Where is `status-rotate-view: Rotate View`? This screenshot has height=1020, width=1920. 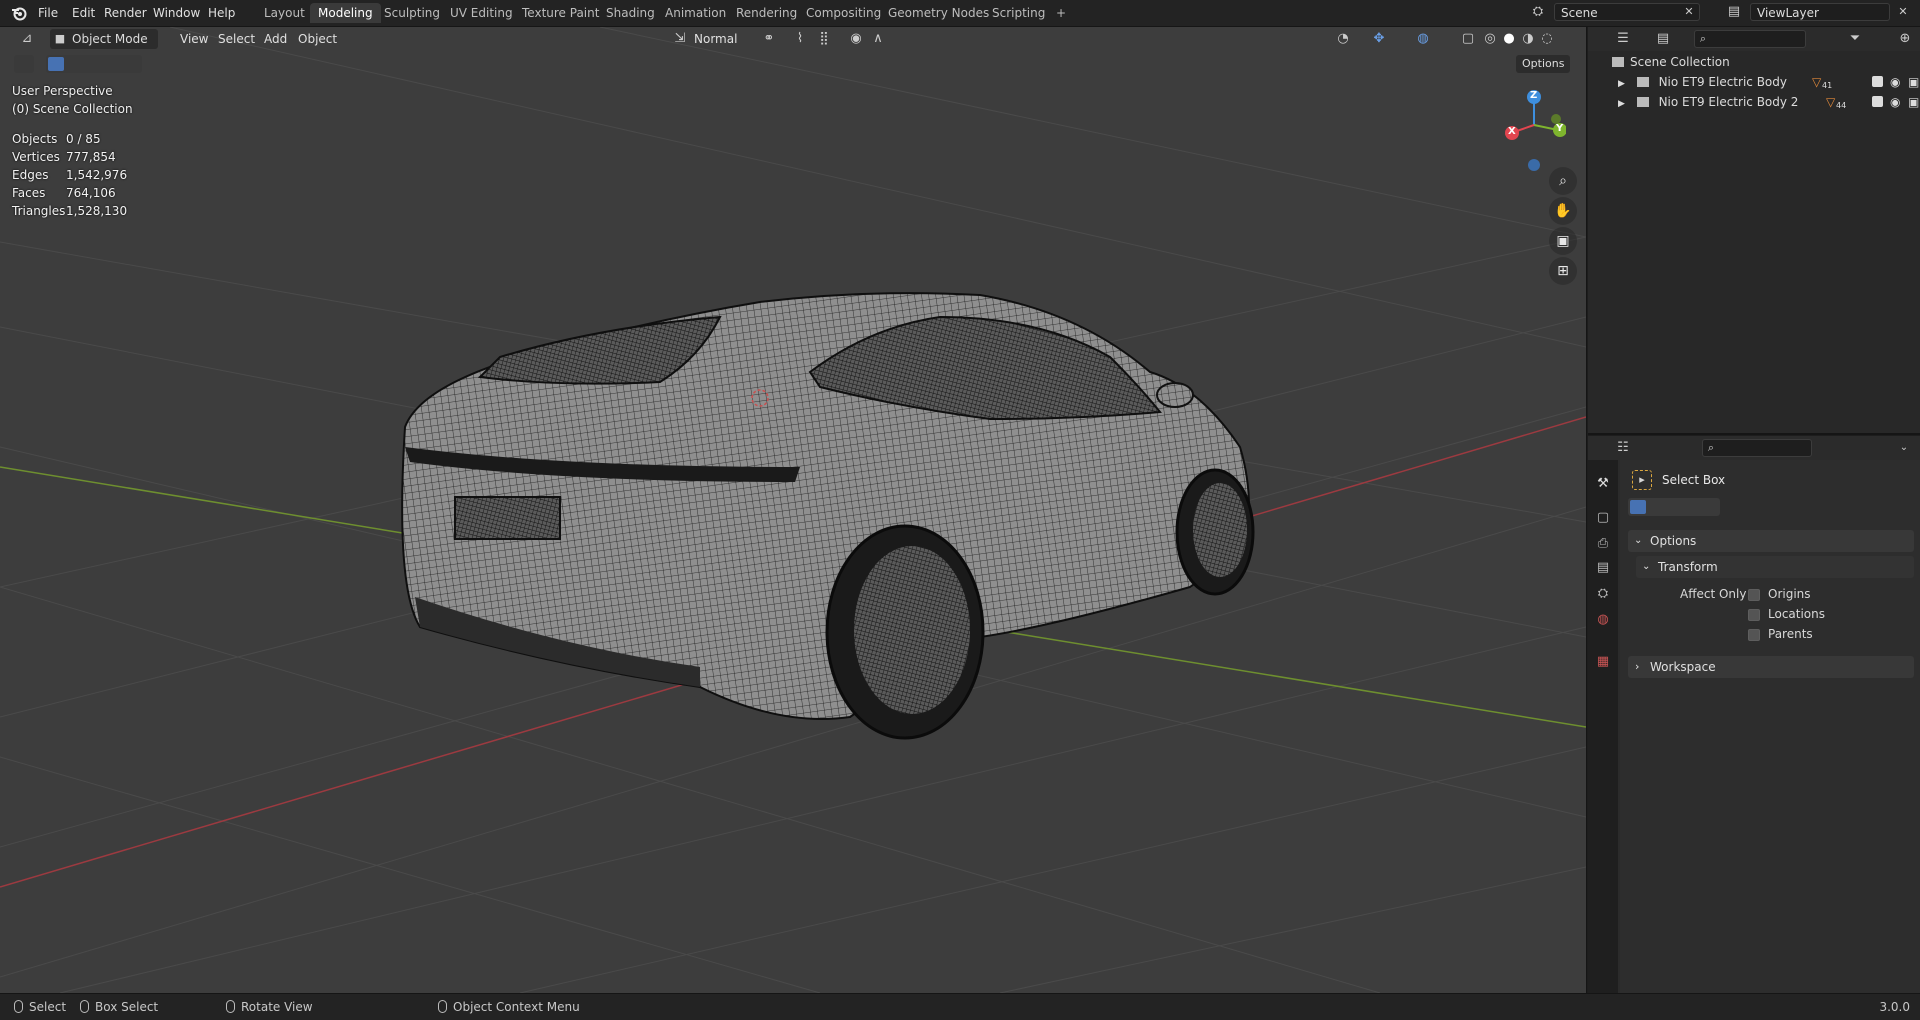 status-rotate-view: Rotate View is located at coordinates (269, 1007).